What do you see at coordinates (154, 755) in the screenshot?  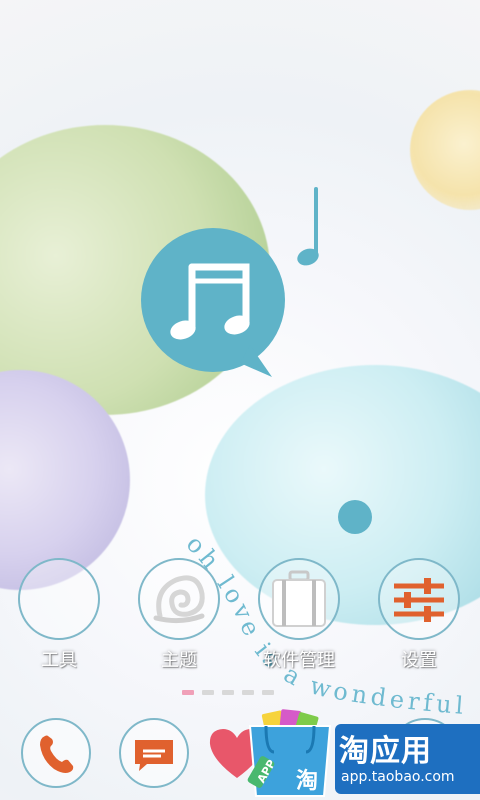 I see `message-icon` at bounding box center [154, 755].